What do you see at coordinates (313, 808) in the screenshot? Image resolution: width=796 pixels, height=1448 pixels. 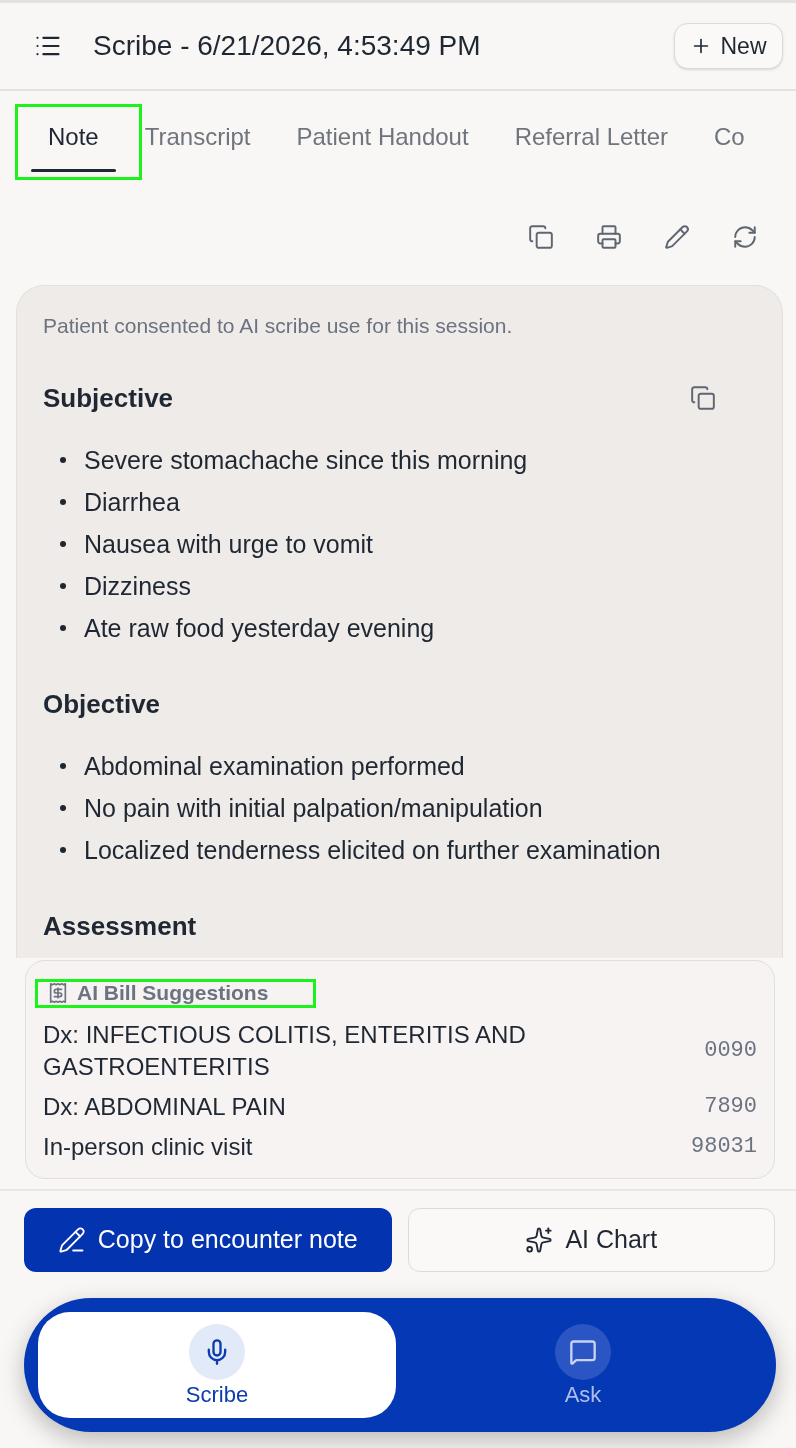 I see `bullet-text: No pain with initial palpation/manipulation` at bounding box center [313, 808].